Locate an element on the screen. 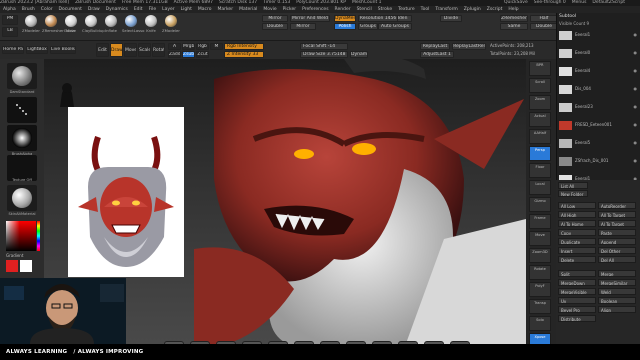  dock-local-button: Local is located at coordinates (540, 187).